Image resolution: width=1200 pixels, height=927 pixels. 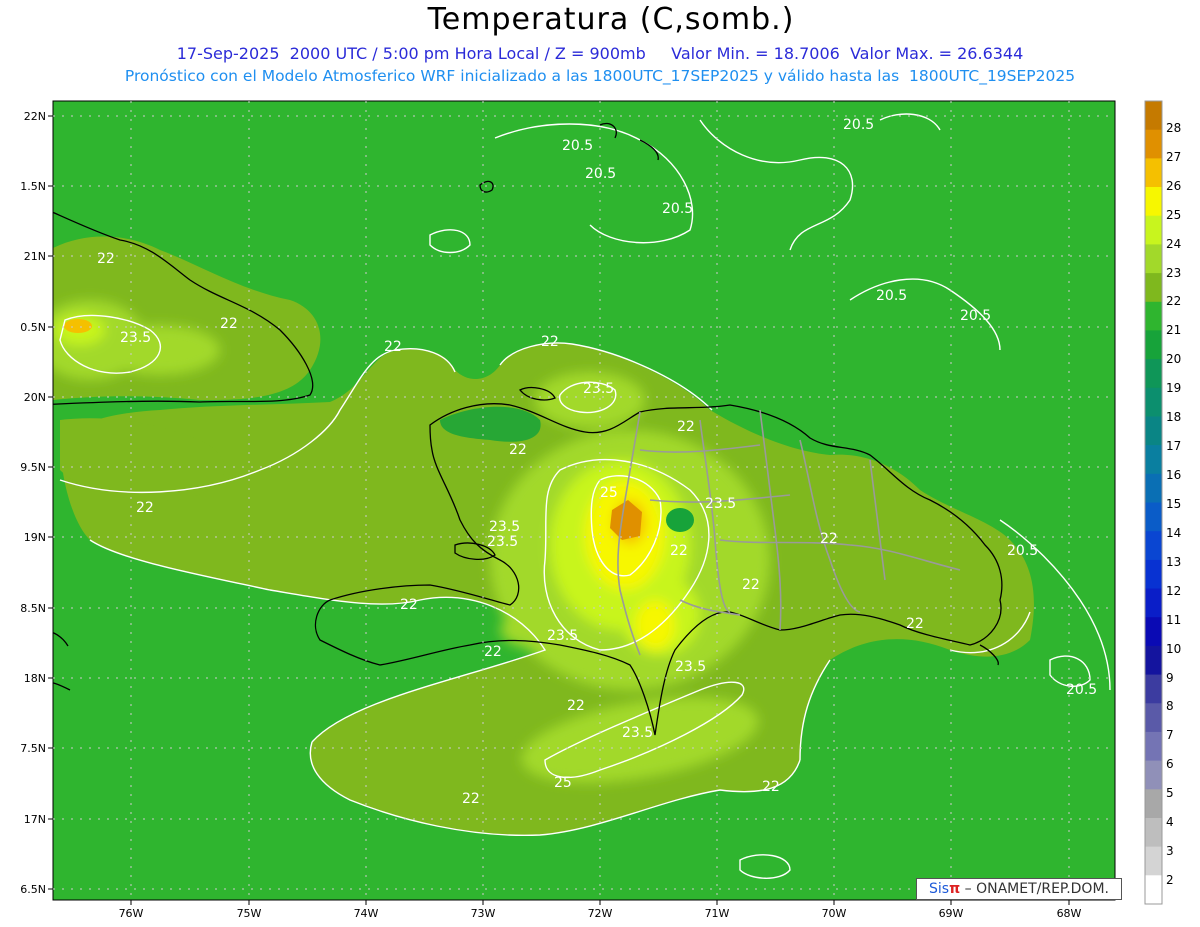 I want to click on lat-label: 7.5N, so click(x=33, y=748).